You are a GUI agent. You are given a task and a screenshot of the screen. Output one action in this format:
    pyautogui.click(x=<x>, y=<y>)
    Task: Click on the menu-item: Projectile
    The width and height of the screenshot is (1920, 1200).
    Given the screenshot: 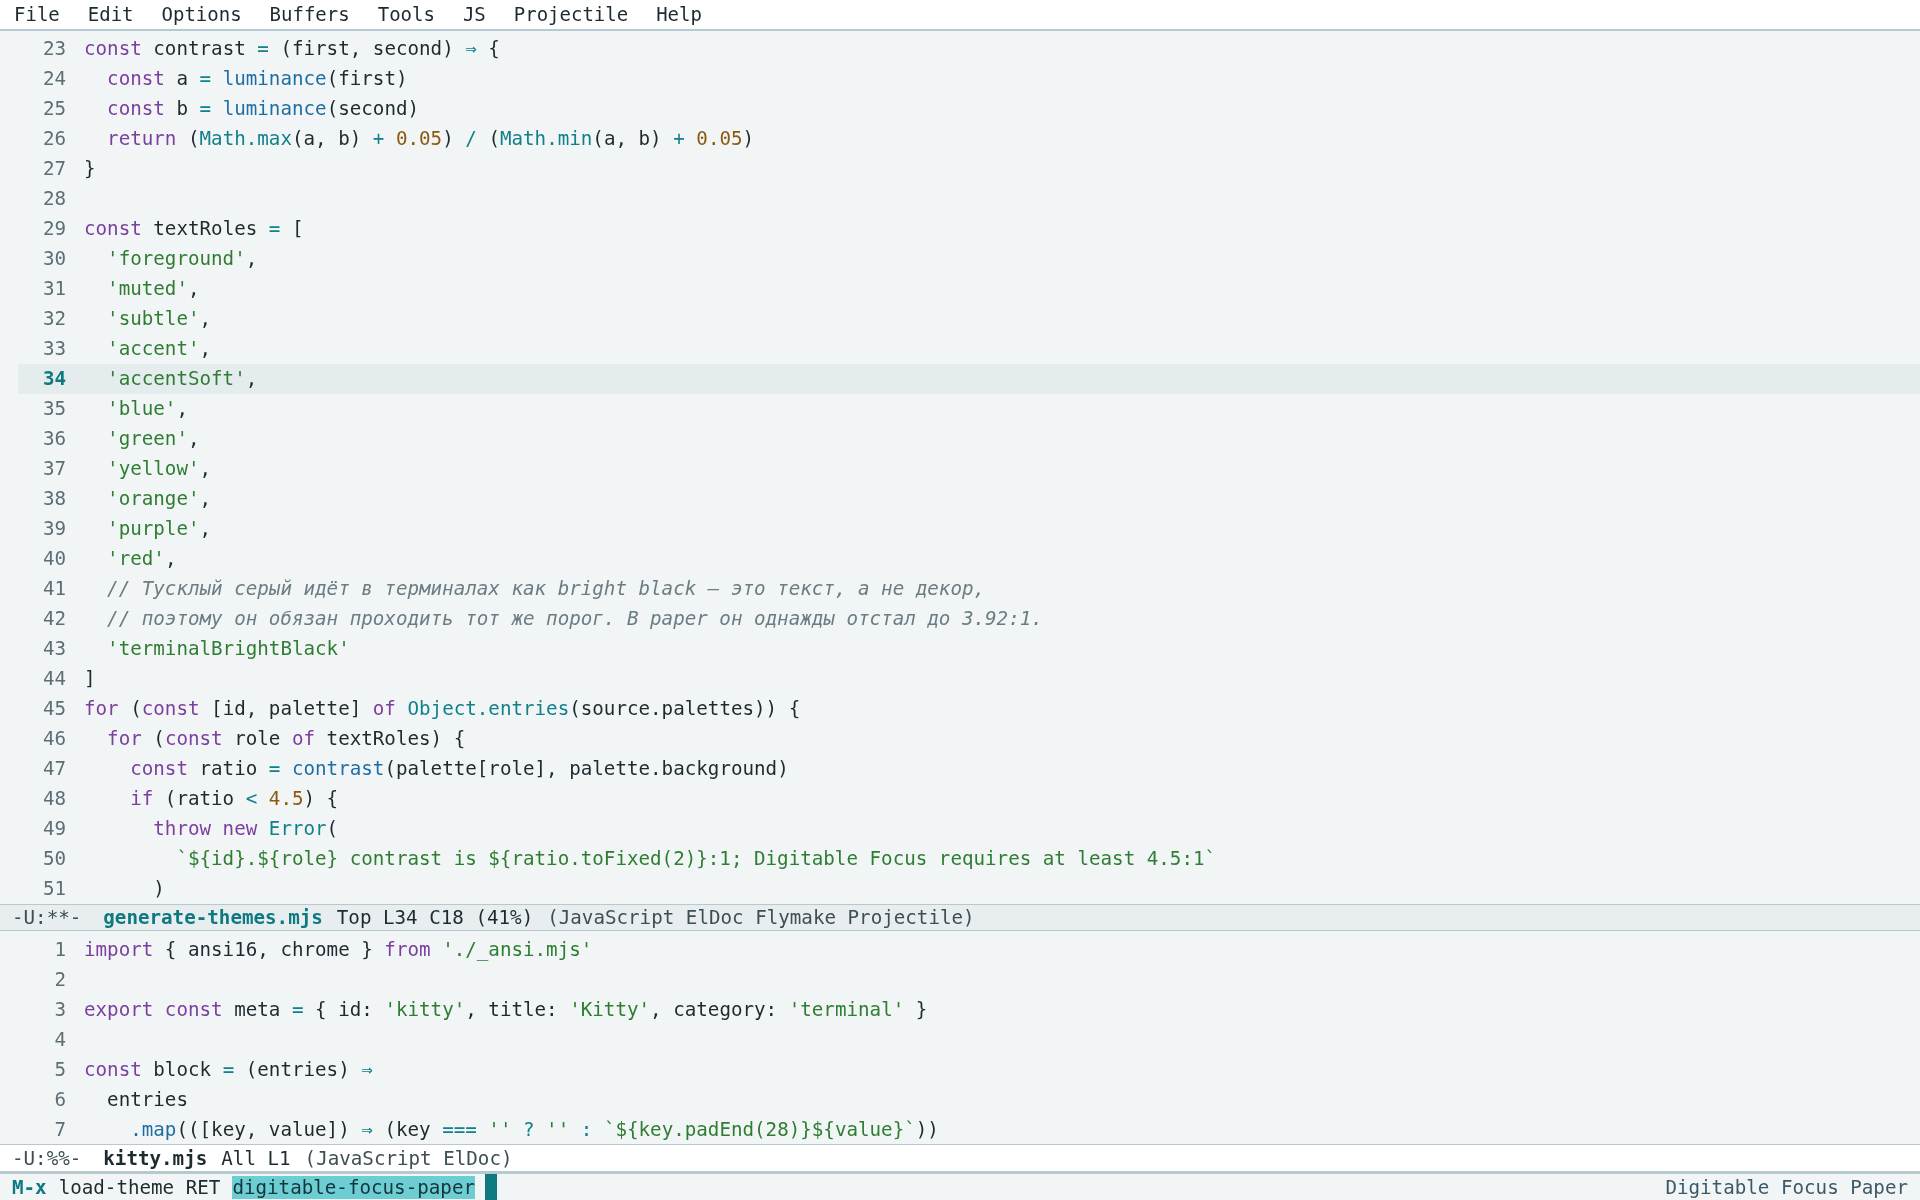 What is the action you would take?
    pyautogui.click(x=571, y=14)
    